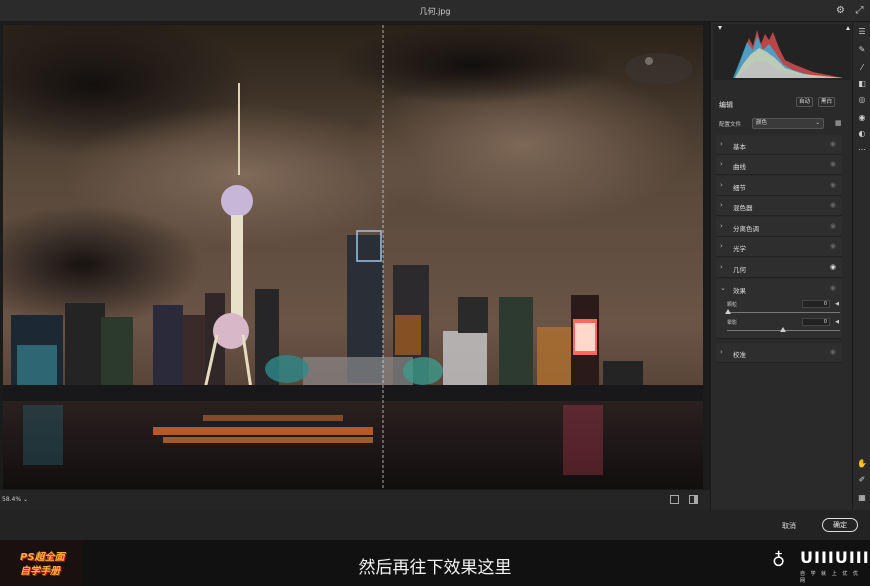 Image resolution: width=870 pixels, height=586 pixels. Describe the element at coordinates (862, 464) in the screenshot. I see `hand-icon: ✋` at that location.